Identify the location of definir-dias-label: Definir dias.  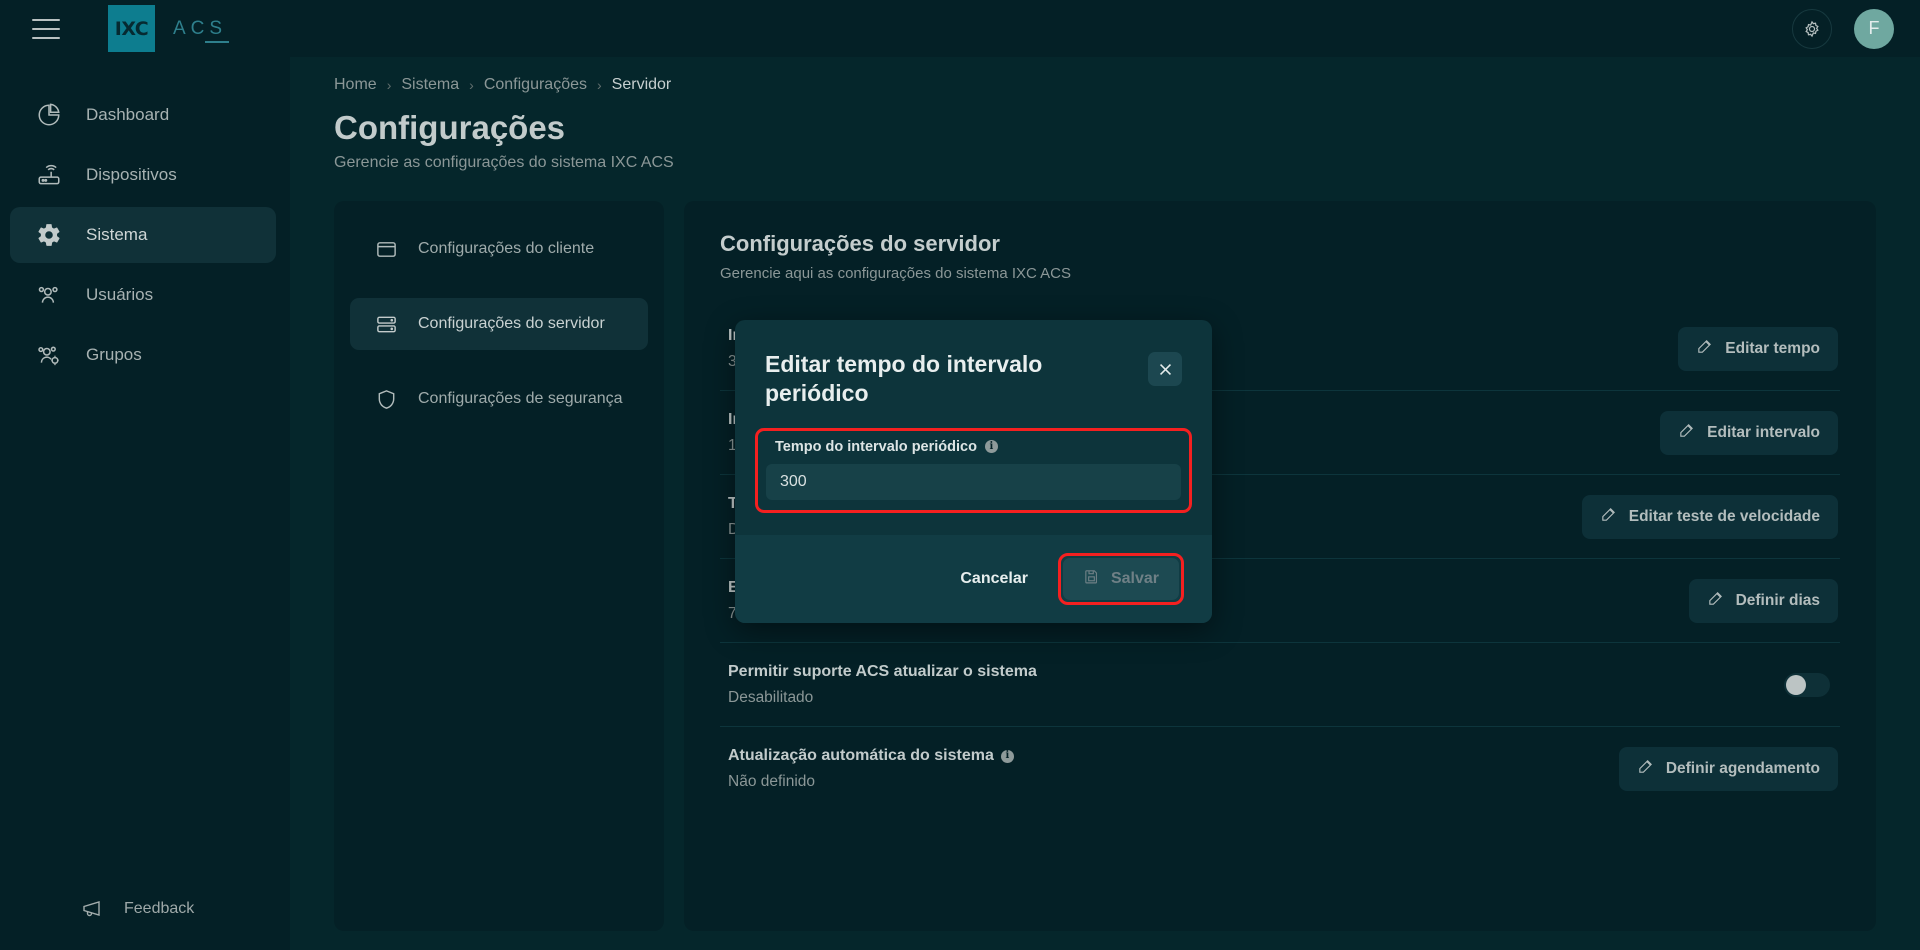
(1777, 600).